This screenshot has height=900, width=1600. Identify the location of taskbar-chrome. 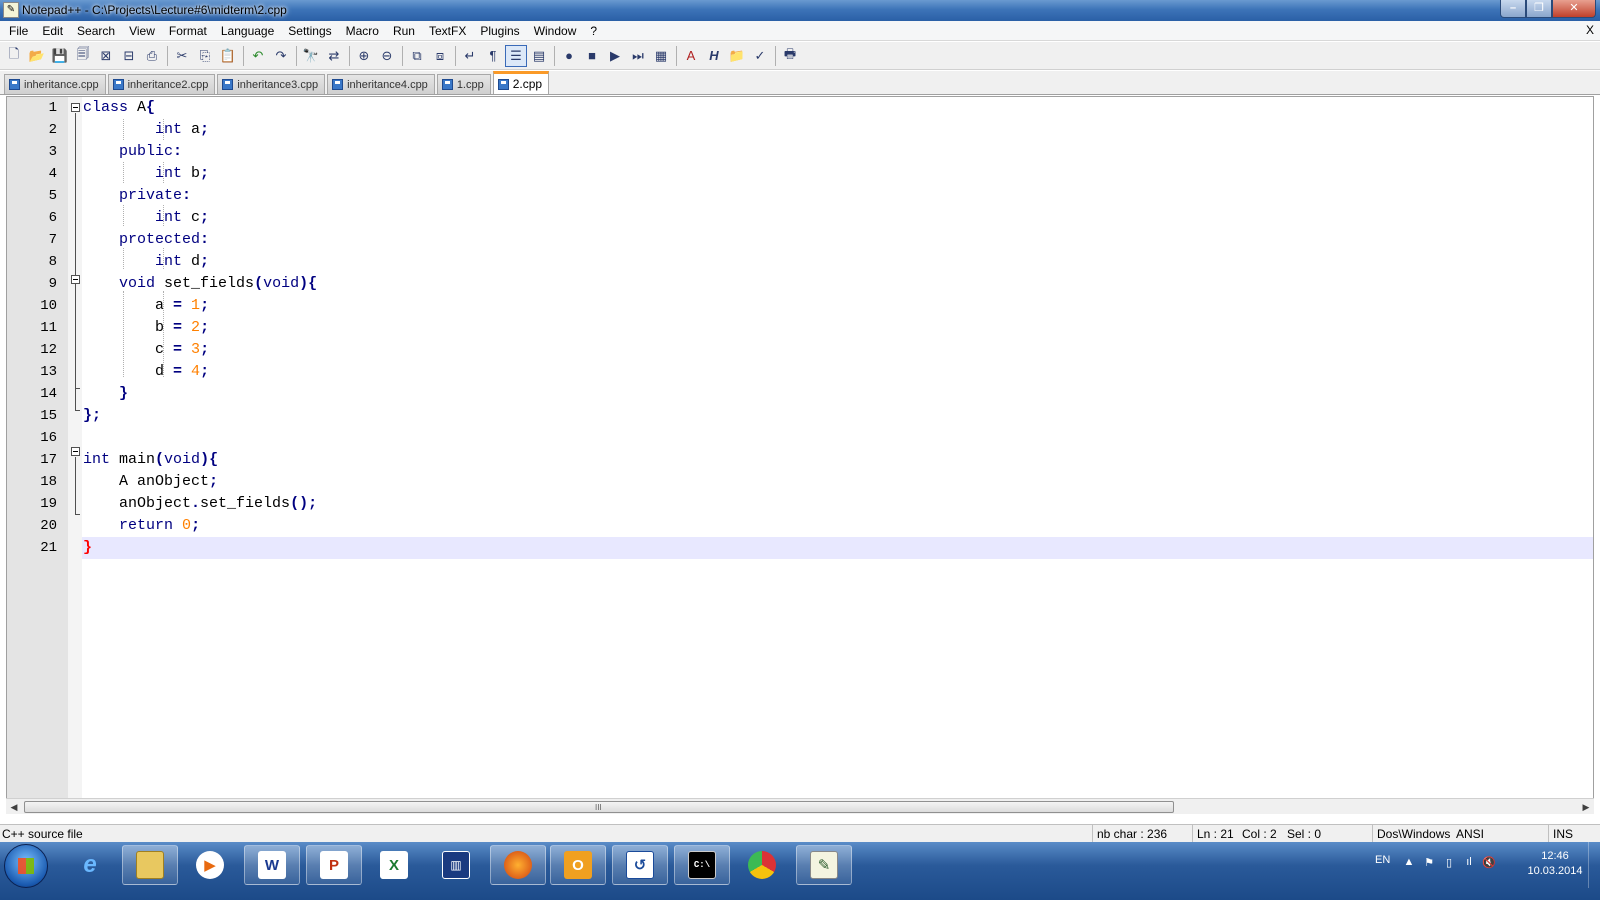
(762, 865).